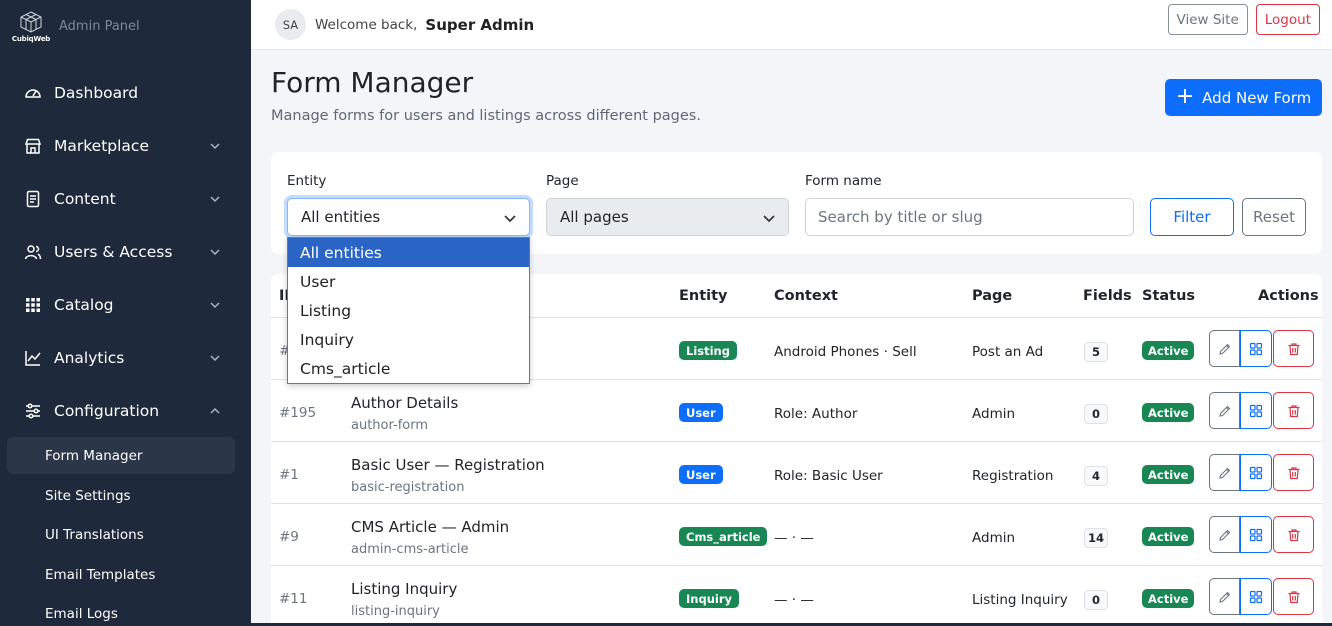 This screenshot has height=626, width=1332. I want to click on store-icon, so click(33, 146).